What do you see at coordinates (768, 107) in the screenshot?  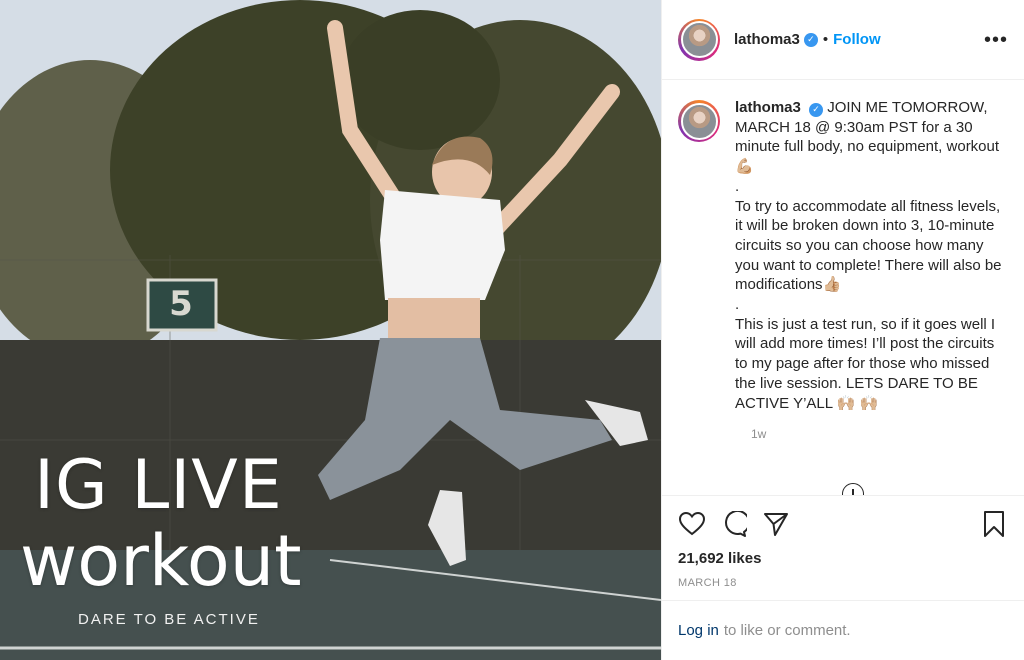 I see `caption-username: lathoma3` at bounding box center [768, 107].